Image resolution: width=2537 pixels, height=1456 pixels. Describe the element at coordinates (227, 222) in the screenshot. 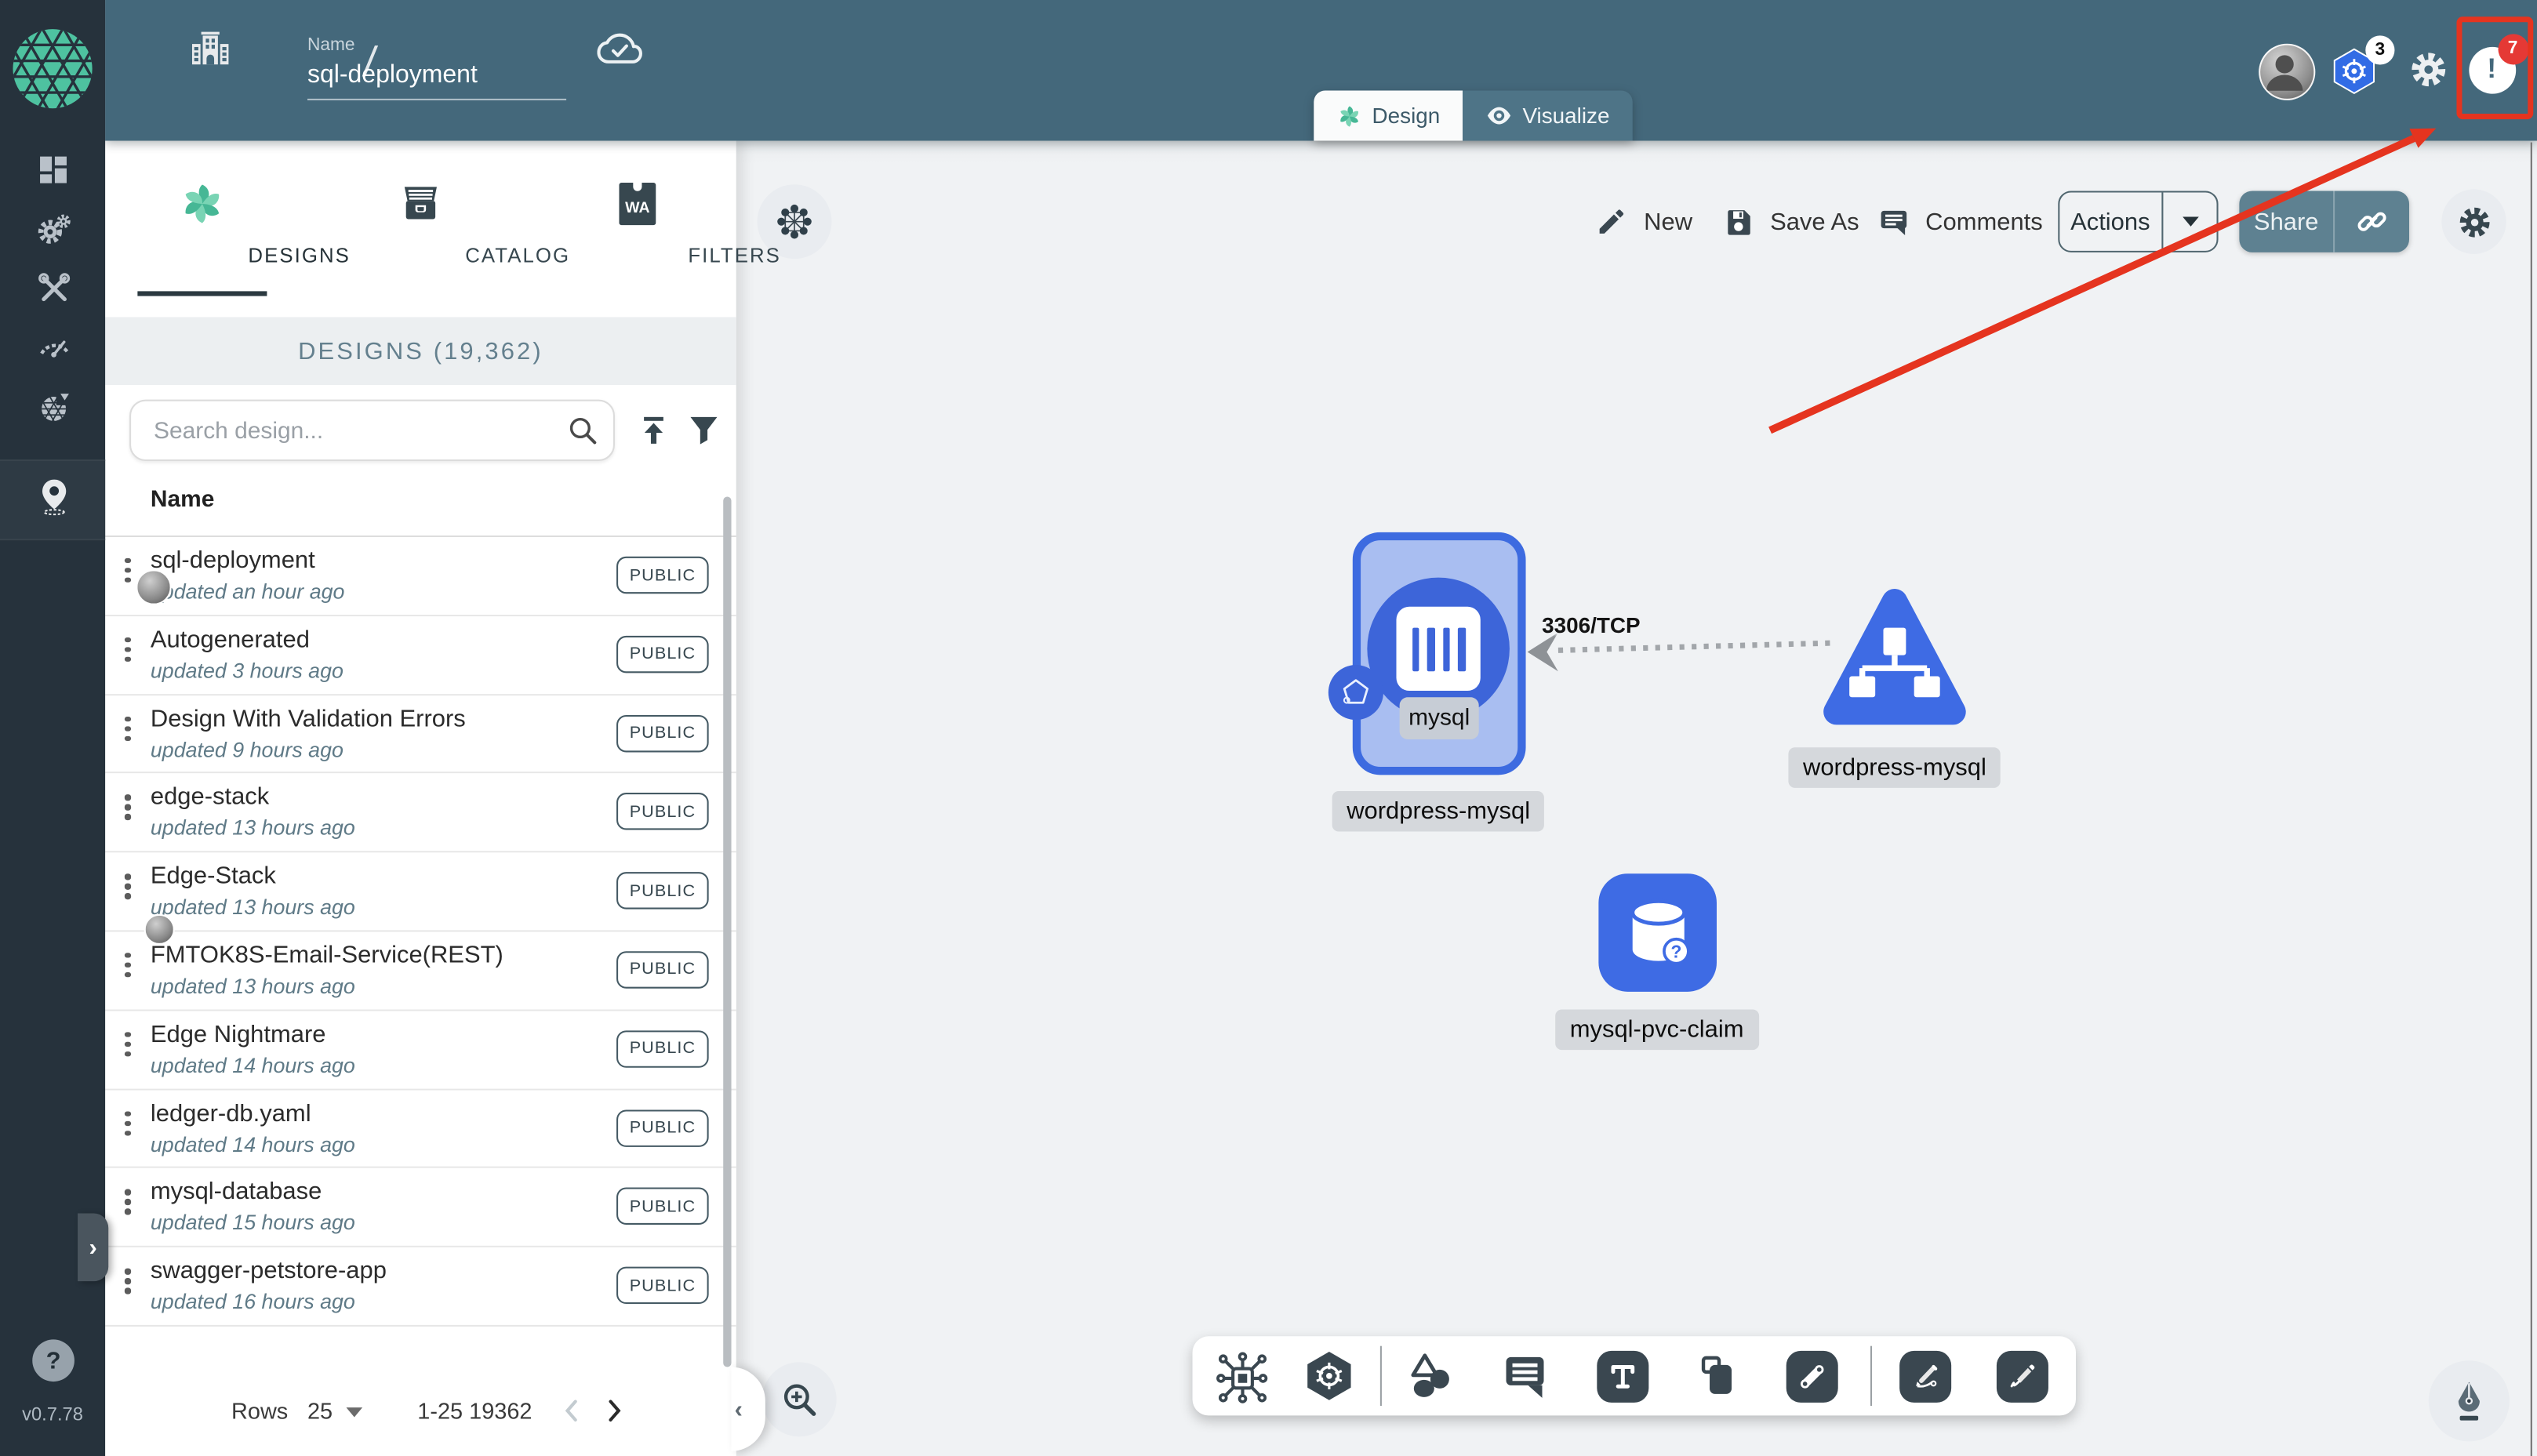

I see `tab-designs: DESIGNS` at that location.